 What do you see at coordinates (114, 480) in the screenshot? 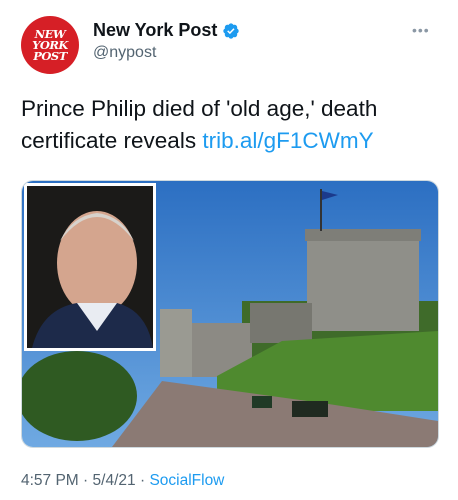
I see `tweet-date: 5/4/21` at bounding box center [114, 480].